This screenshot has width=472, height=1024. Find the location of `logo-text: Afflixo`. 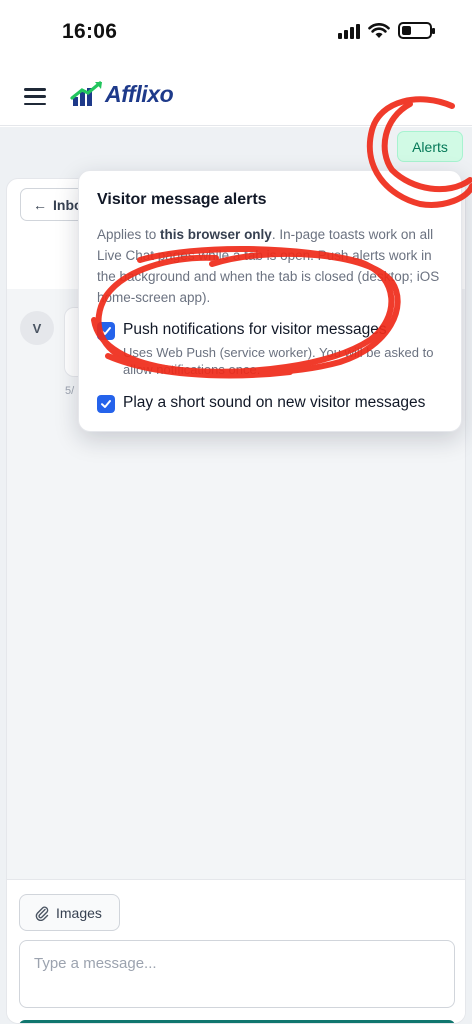

logo-text: Afflixo is located at coordinates (139, 93).